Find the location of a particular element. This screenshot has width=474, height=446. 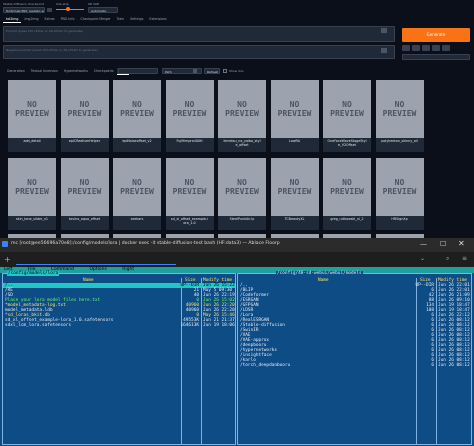

save-icon is located at coordinates (436, 48).